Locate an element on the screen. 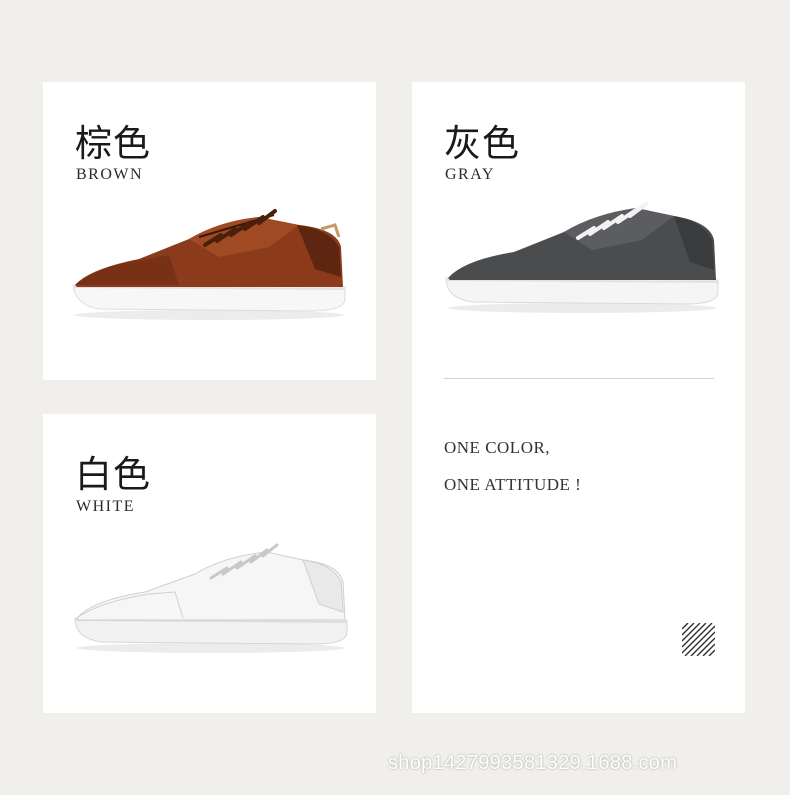 The image size is (790, 795). slogan-line-1: ONE COLOR, is located at coordinates (497, 447).